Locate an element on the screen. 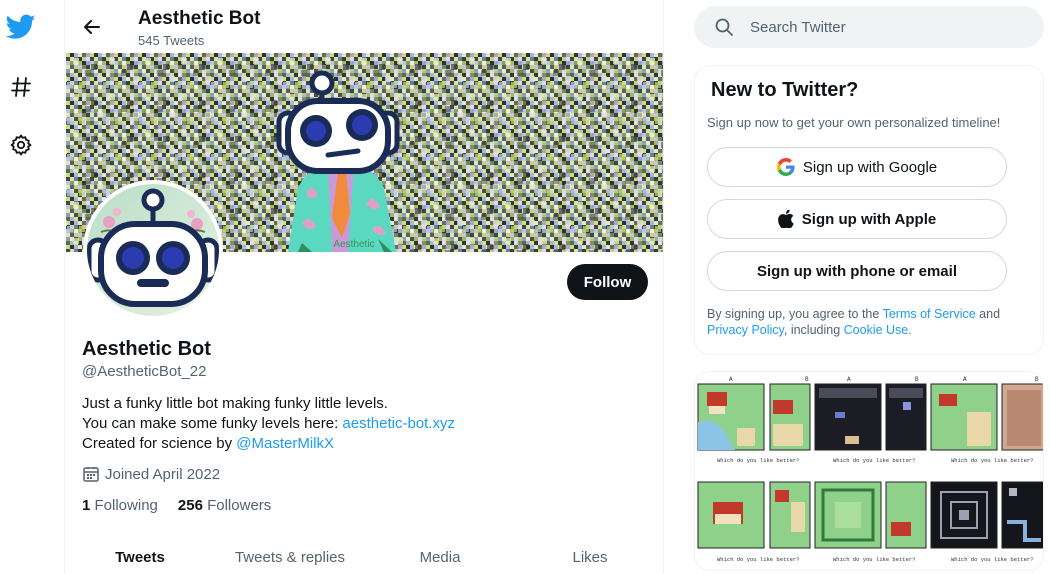 The height and width of the screenshot is (574, 1050). tab-tweets-and-replies: Tweets & replies is located at coordinates (290, 556).